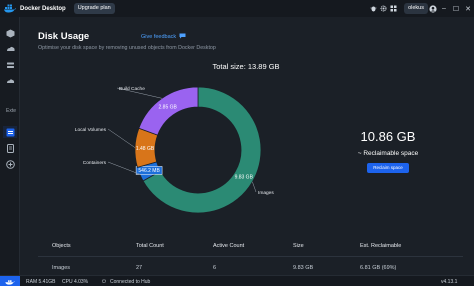 The width and height of the screenshot is (474, 286). I want to click on grid-apps-icon, so click(393, 8).